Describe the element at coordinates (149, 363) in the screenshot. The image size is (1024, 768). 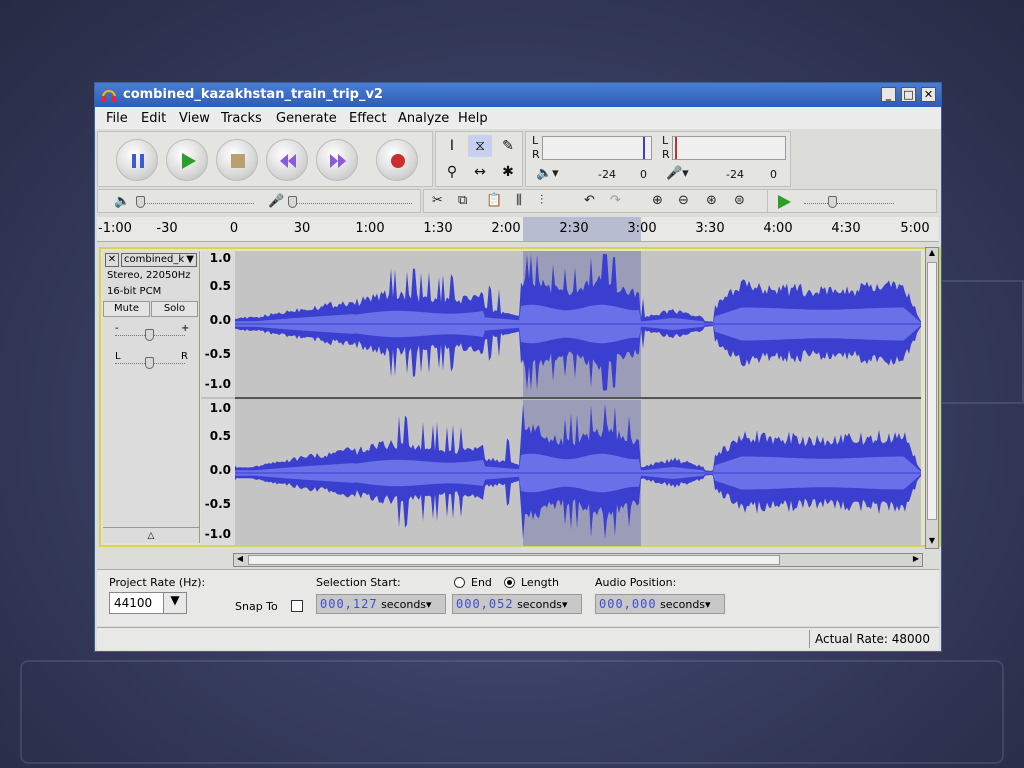
I see `pan-slider` at that location.